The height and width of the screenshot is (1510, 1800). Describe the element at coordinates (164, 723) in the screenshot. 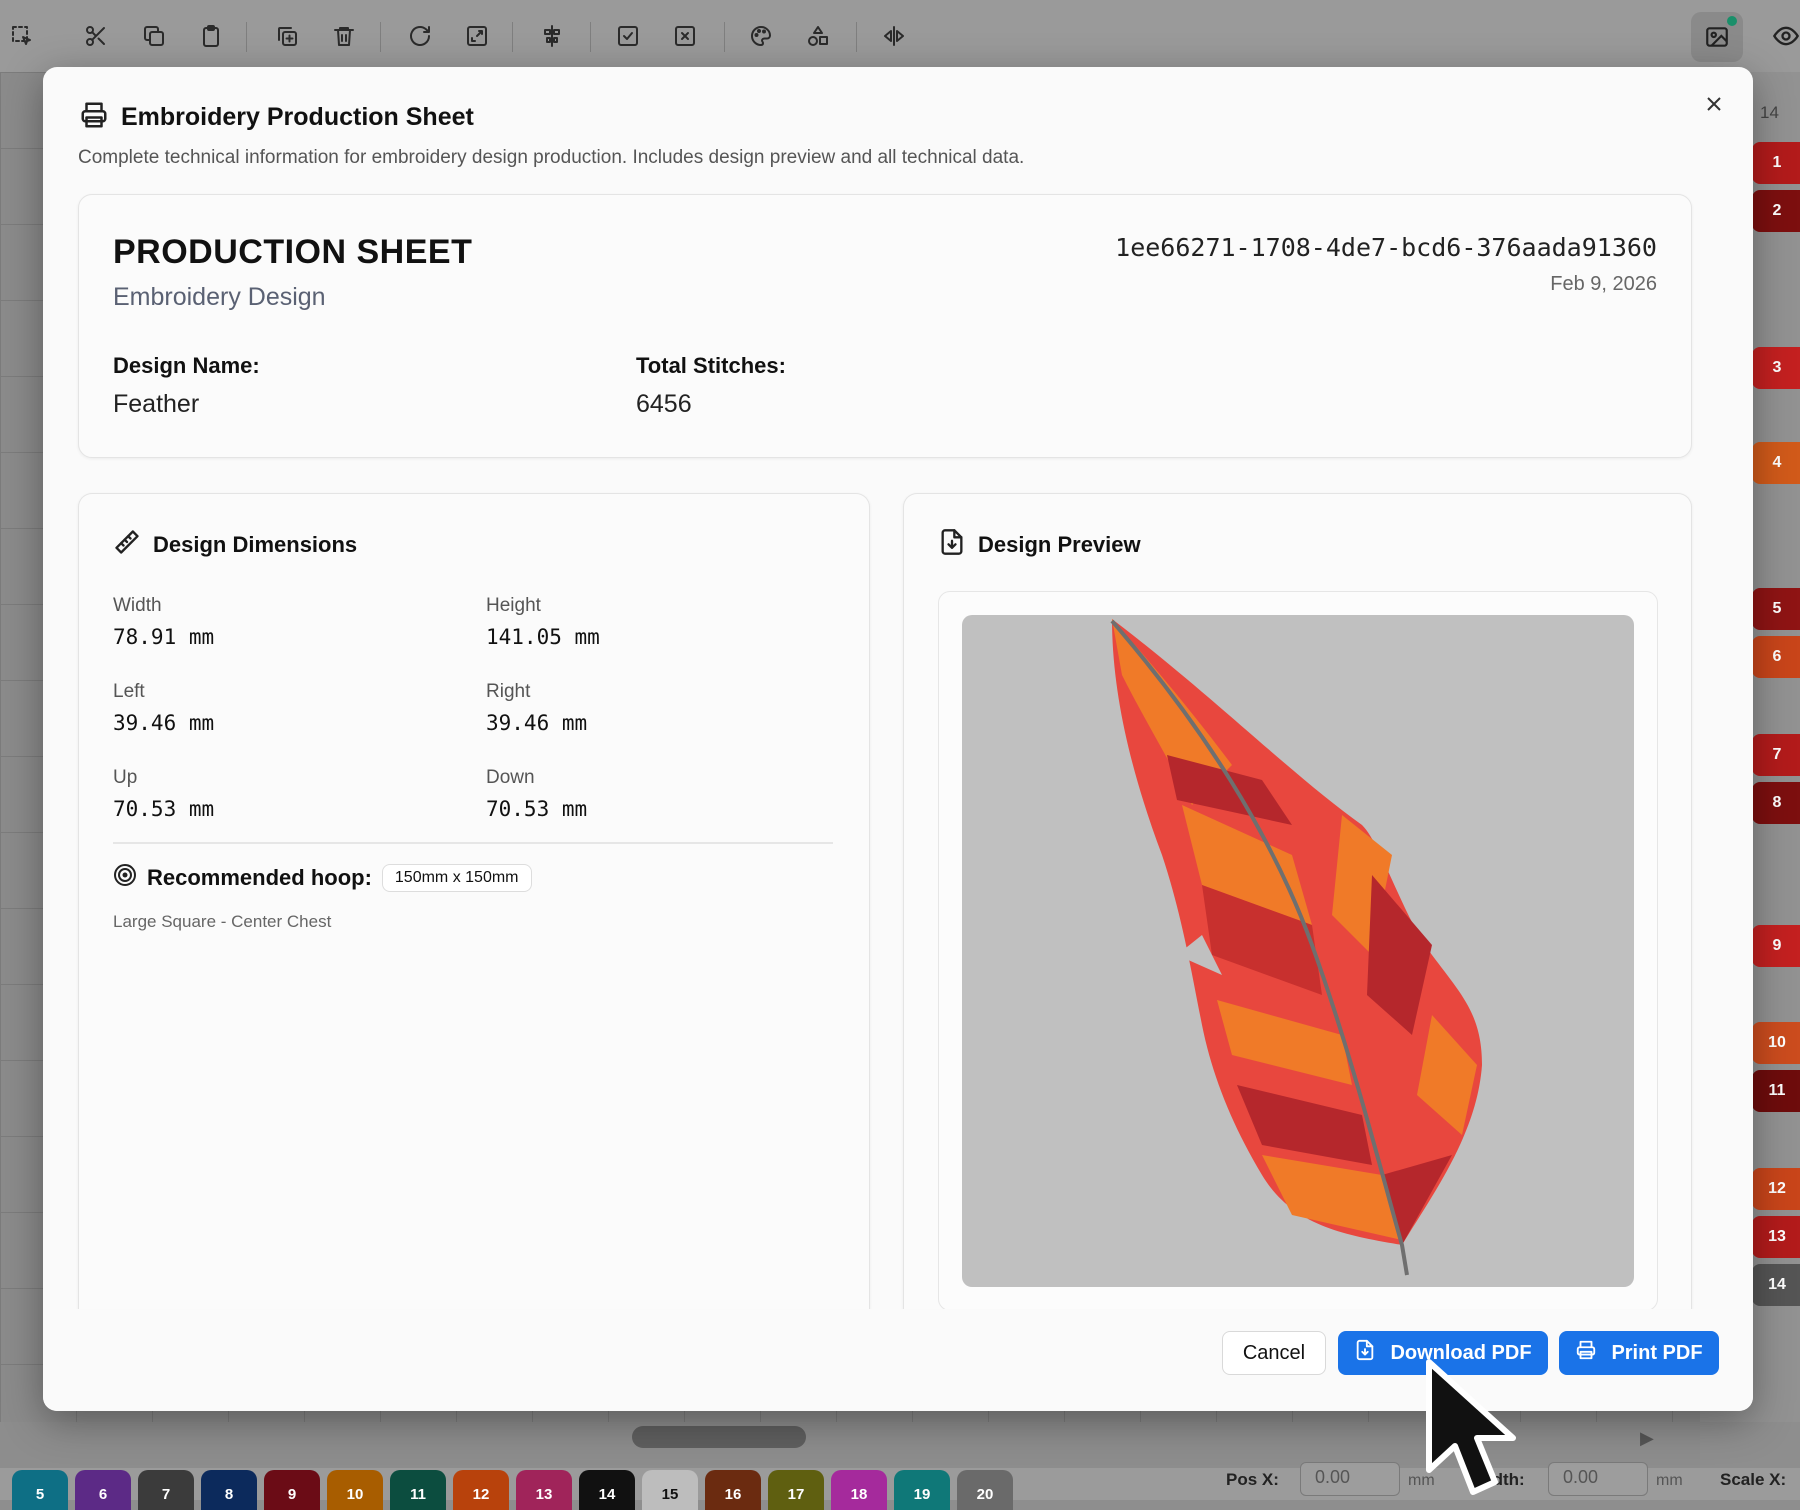

I see `left-value: 39.46 mm` at that location.